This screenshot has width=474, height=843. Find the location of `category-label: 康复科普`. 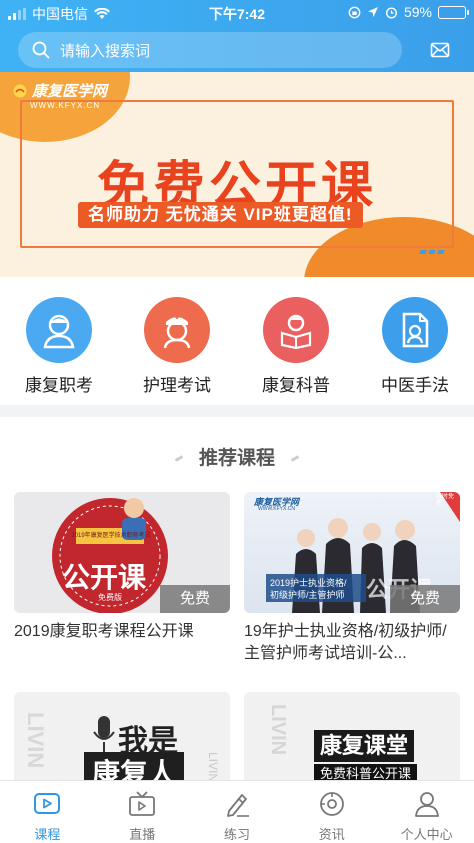

category-label: 康复科普 is located at coordinates (296, 385).